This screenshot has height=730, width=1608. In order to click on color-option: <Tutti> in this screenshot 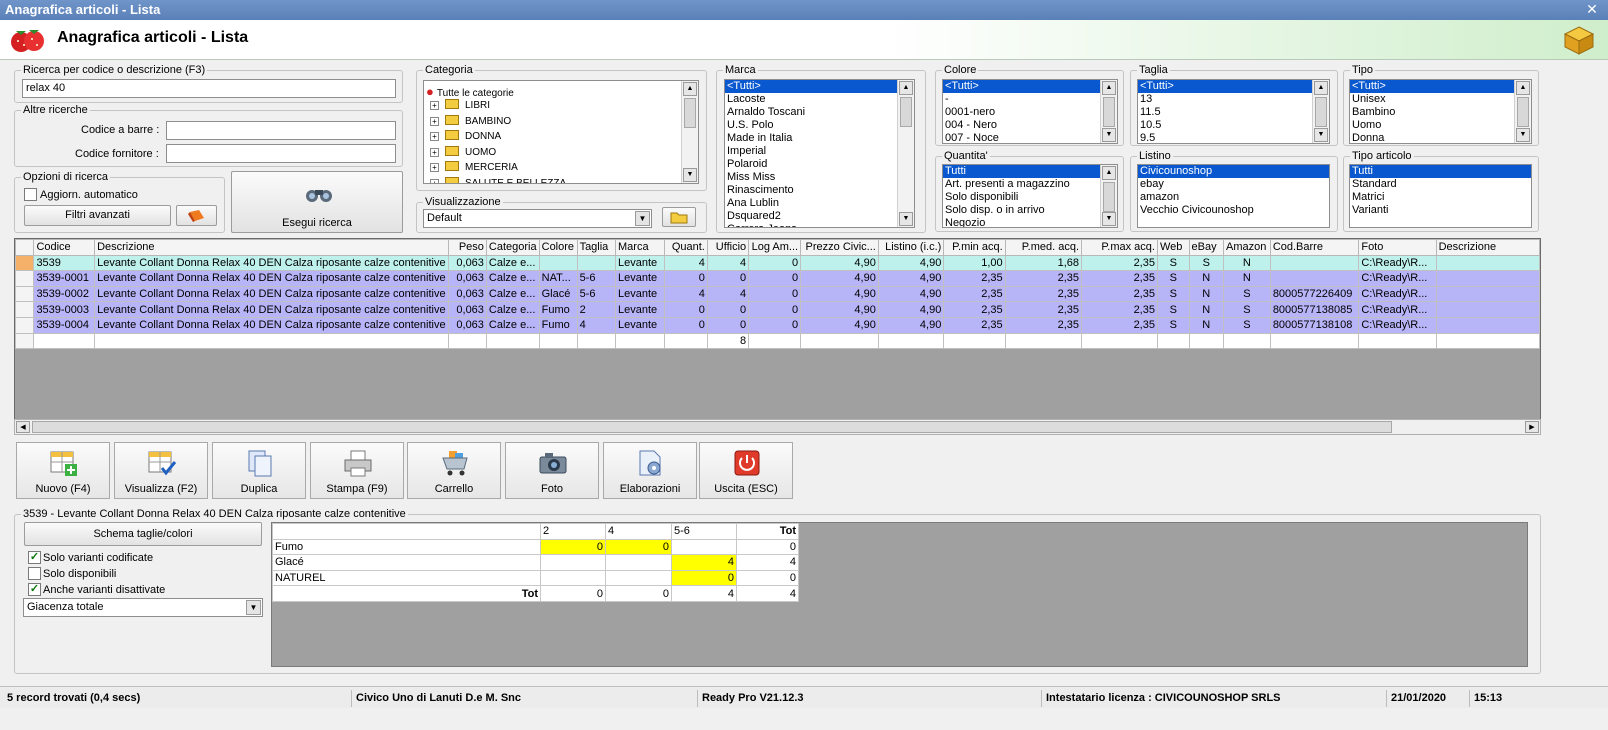, I will do `click(1030, 86)`.